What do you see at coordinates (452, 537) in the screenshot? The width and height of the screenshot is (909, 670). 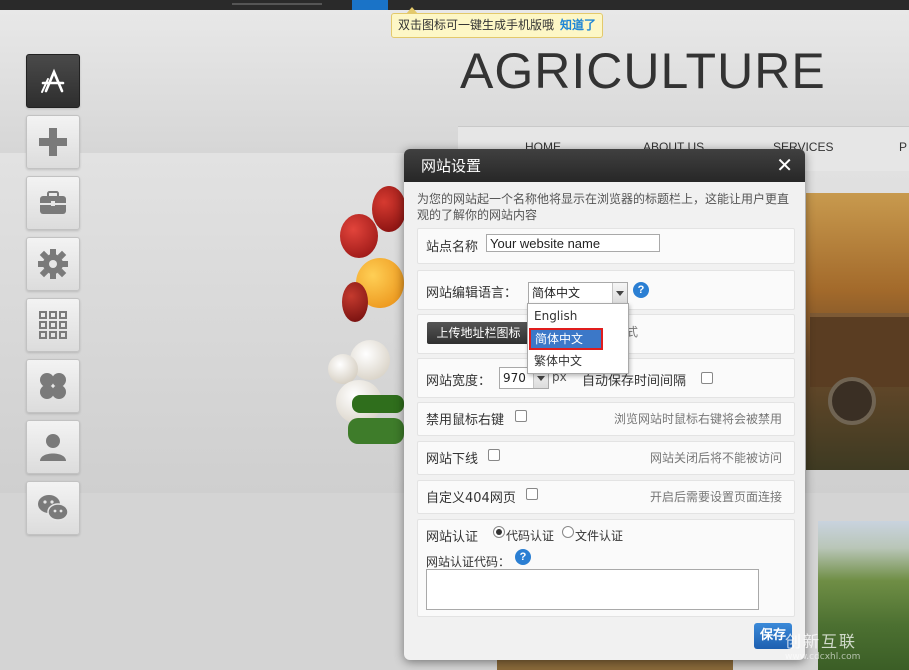 I see `verification-label: 网站认证` at bounding box center [452, 537].